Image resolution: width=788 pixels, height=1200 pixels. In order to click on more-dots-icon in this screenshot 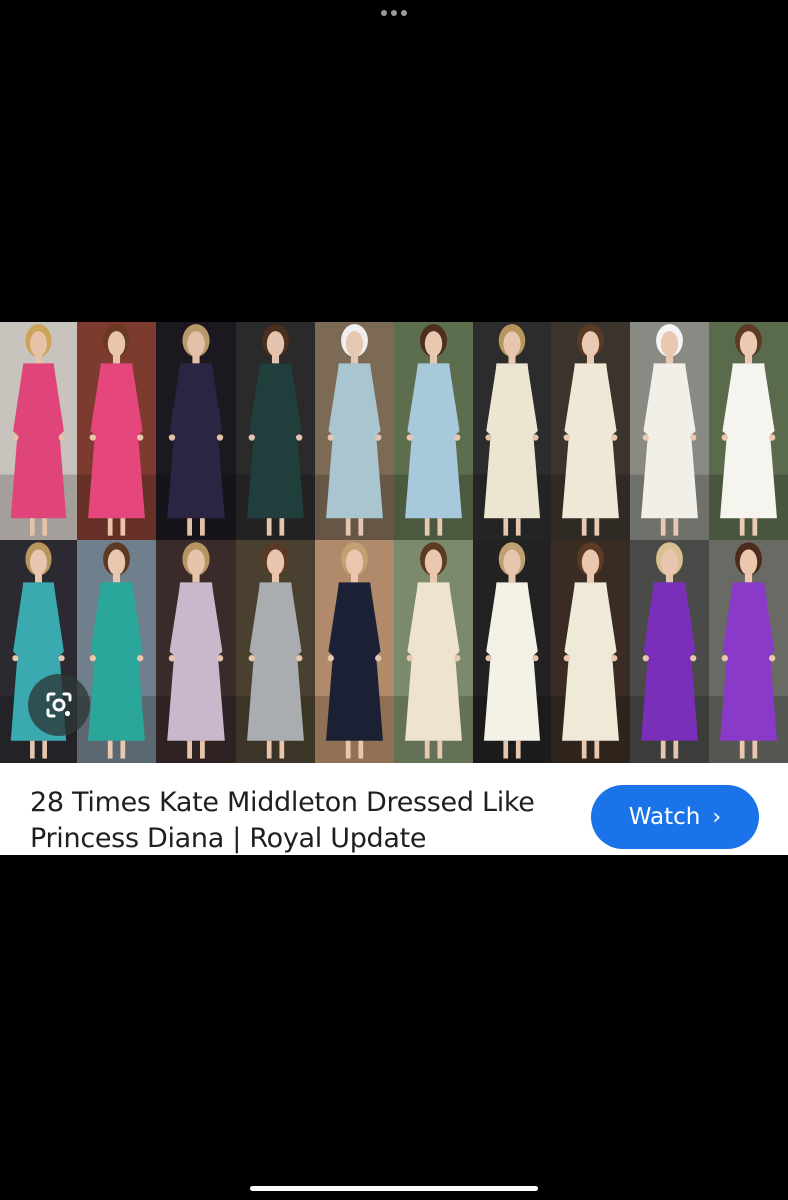, I will do `click(394, 13)`.